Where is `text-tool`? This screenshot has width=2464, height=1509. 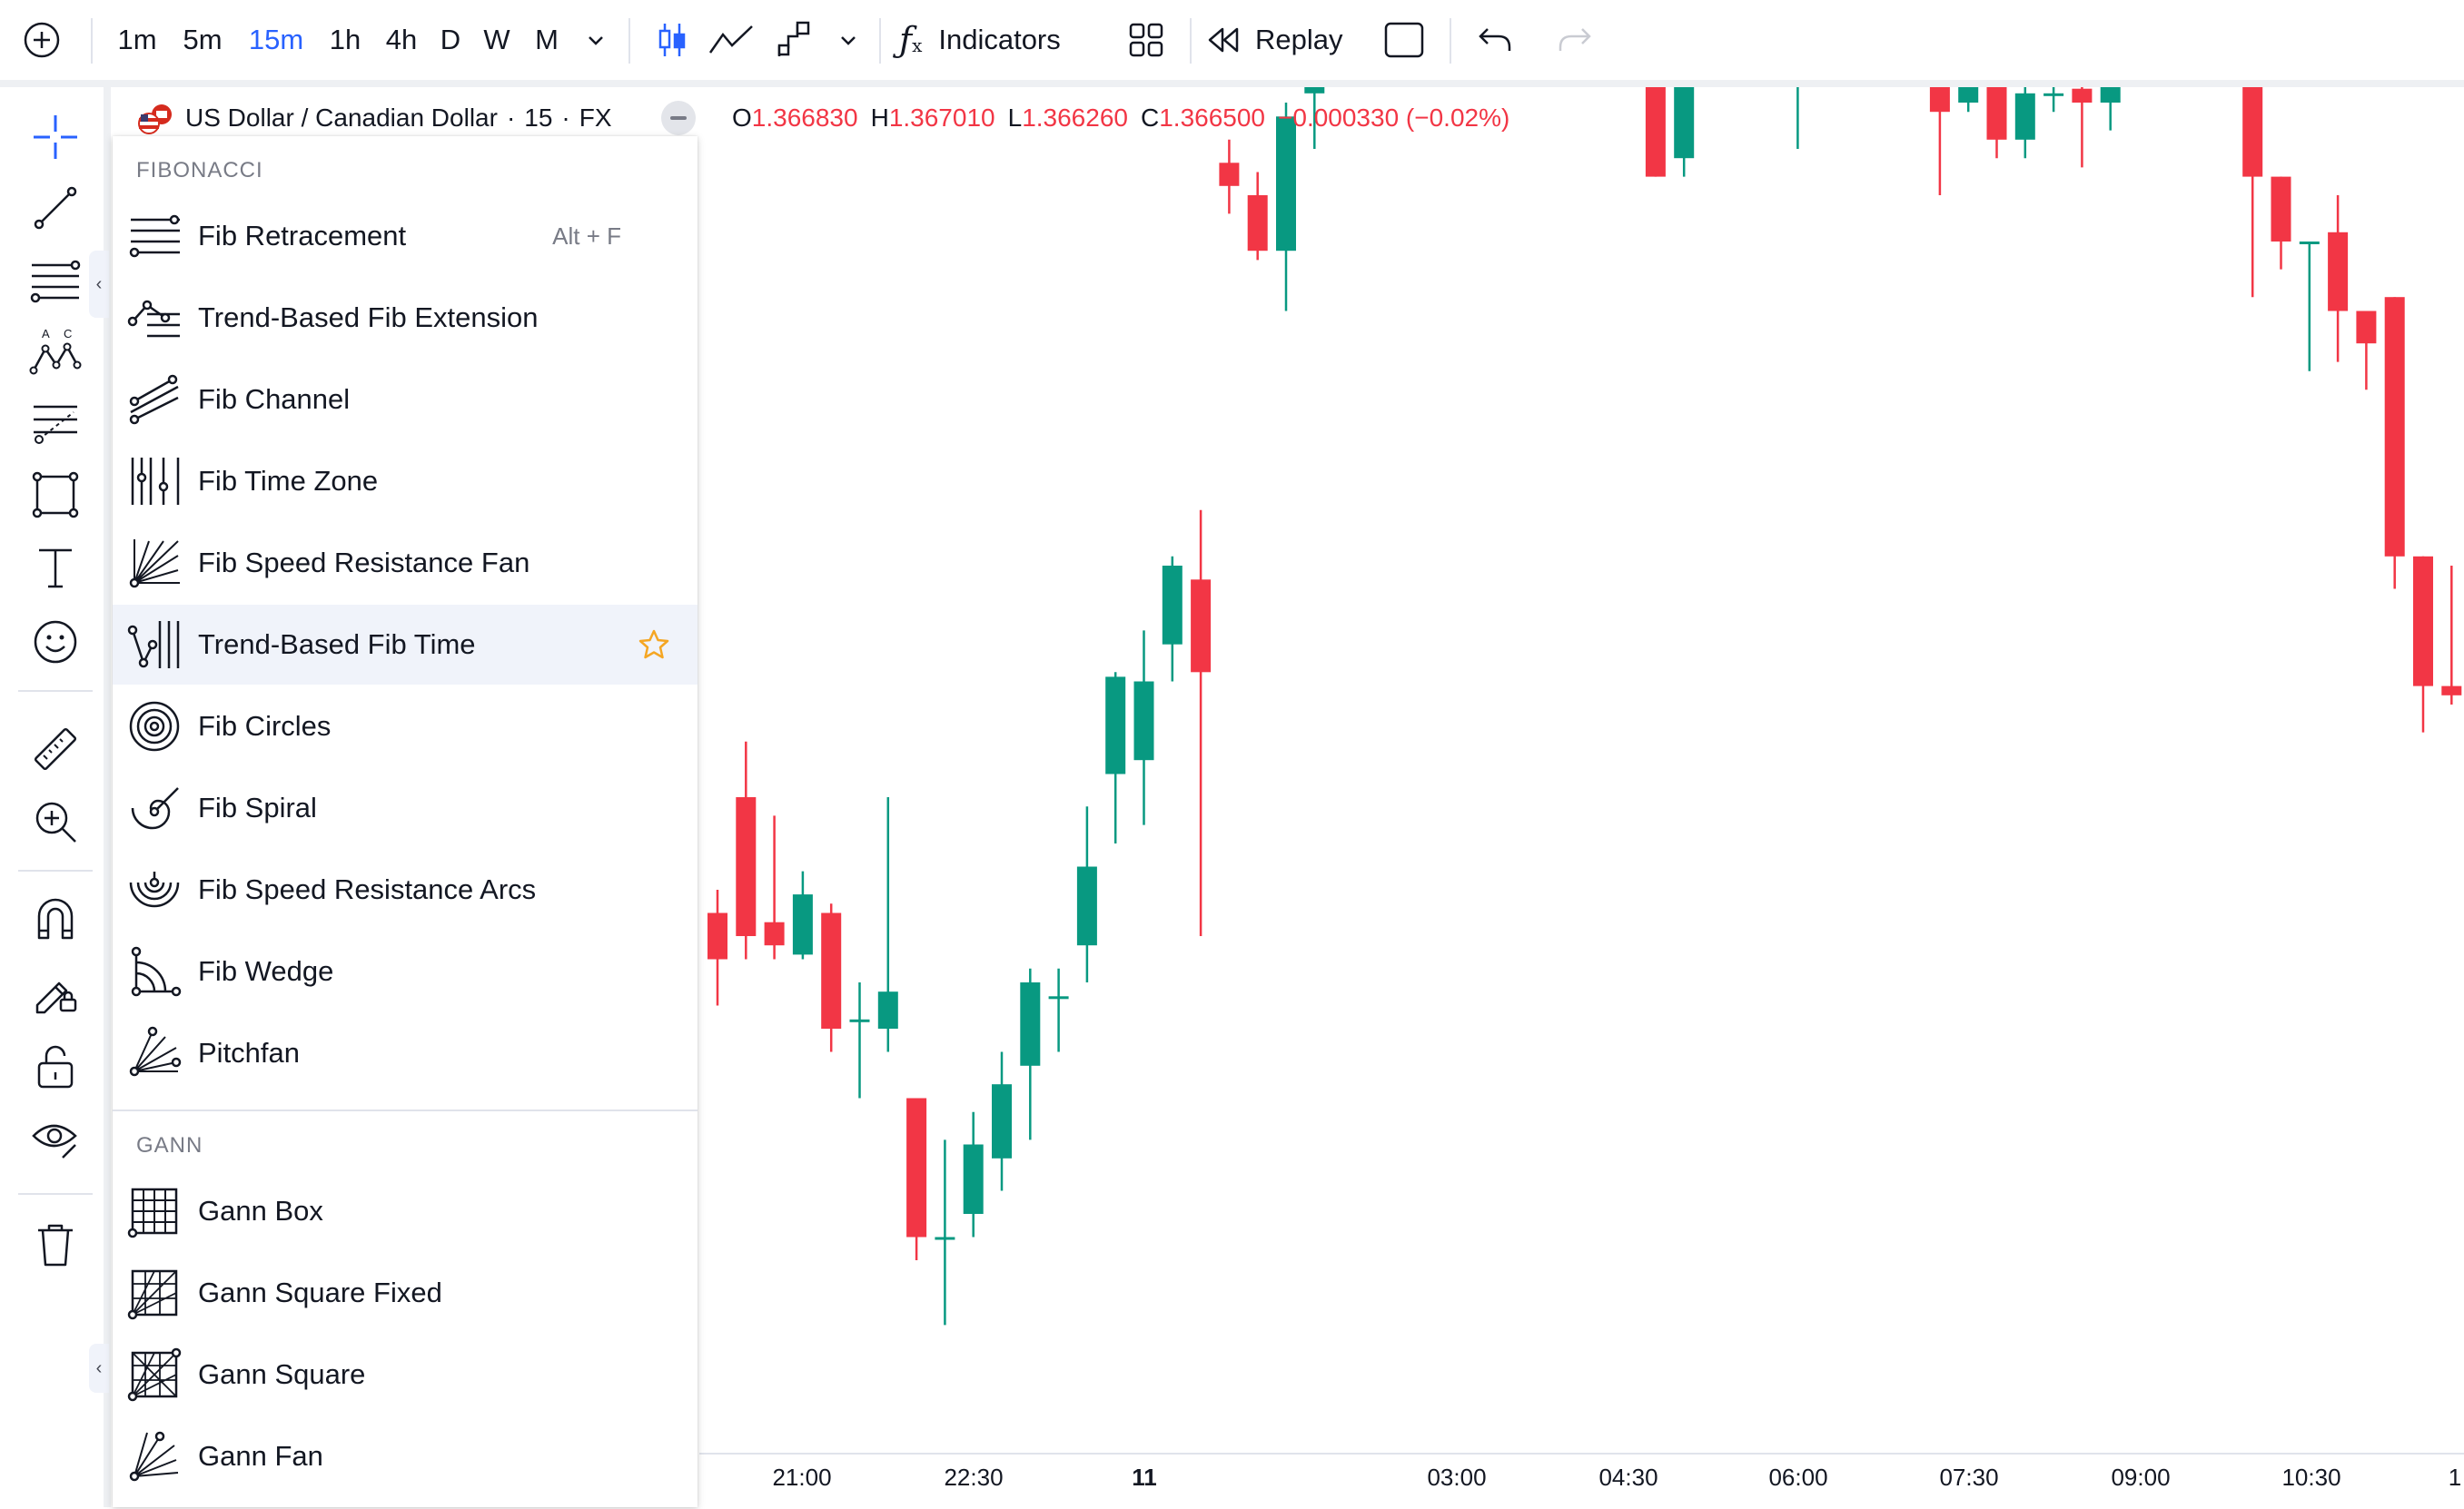
text-tool is located at coordinates (55, 567).